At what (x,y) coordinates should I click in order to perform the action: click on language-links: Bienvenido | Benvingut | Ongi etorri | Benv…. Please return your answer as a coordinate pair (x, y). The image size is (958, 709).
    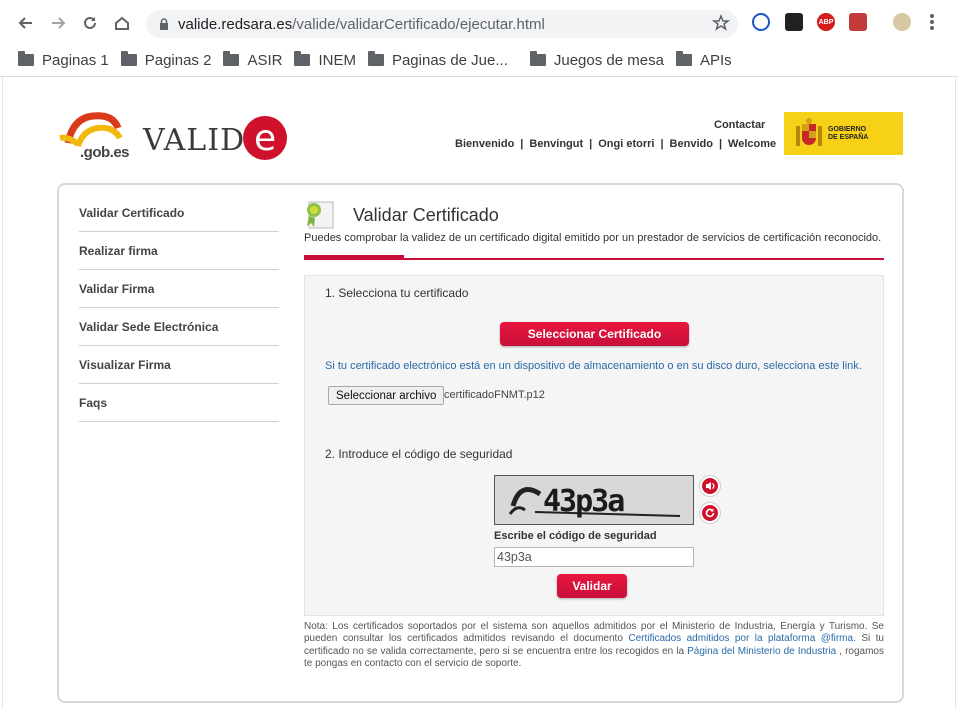
    Looking at the image, I should click on (616, 144).